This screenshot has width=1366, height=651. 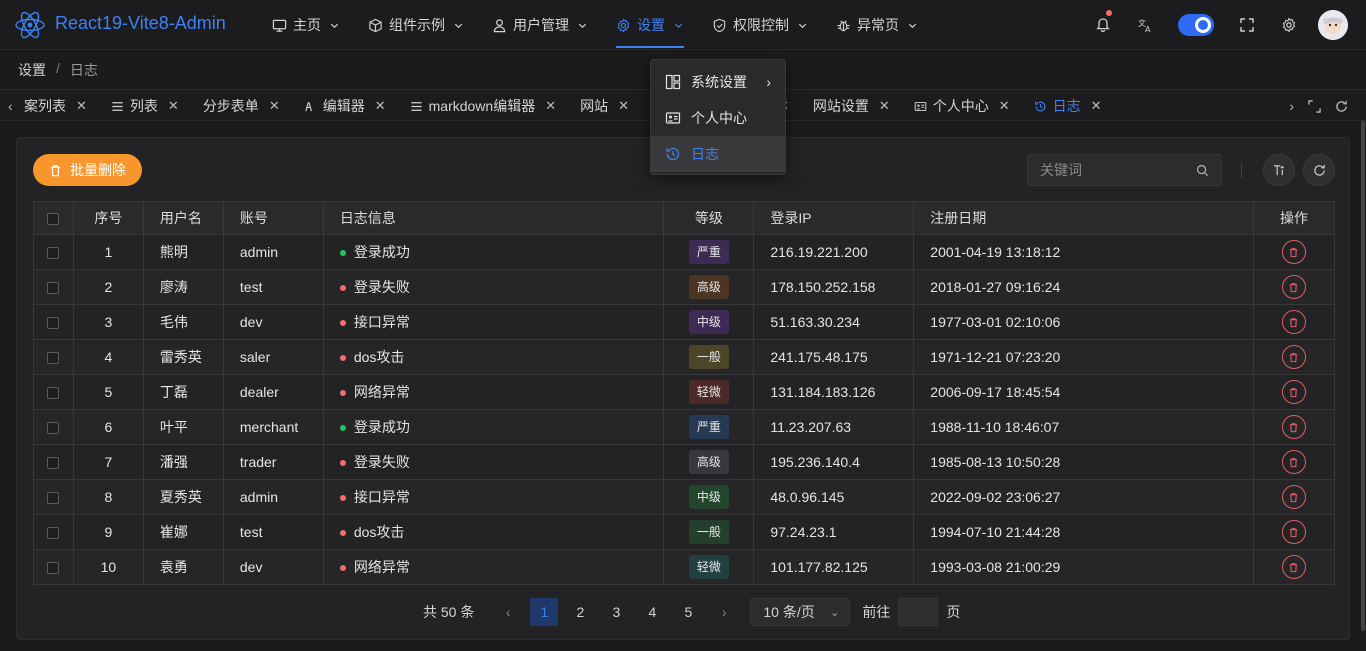 I want to click on refresh-button, so click(x=1319, y=170).